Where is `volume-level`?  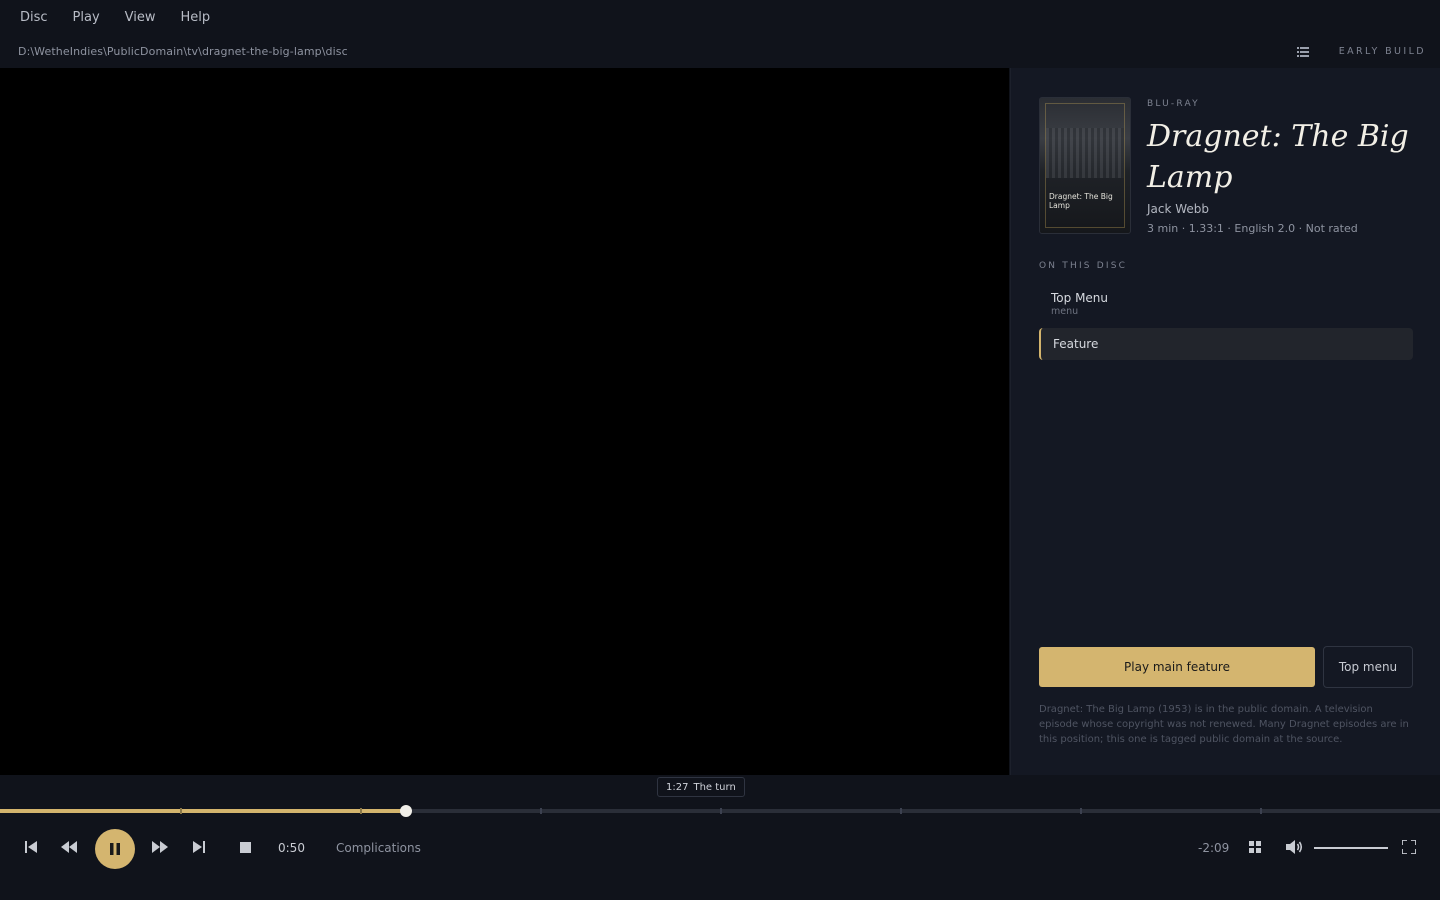 volume-level is located at coordinates (1351, 848).